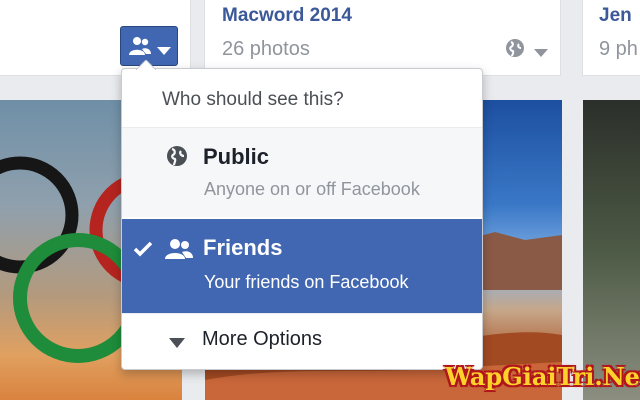 The height and width of the screenshot is (400, 640). Describe the element at coordinates (382, 37) in the screenshot. I see `album-card-macword: Macword 2014 26 photos` at that location.